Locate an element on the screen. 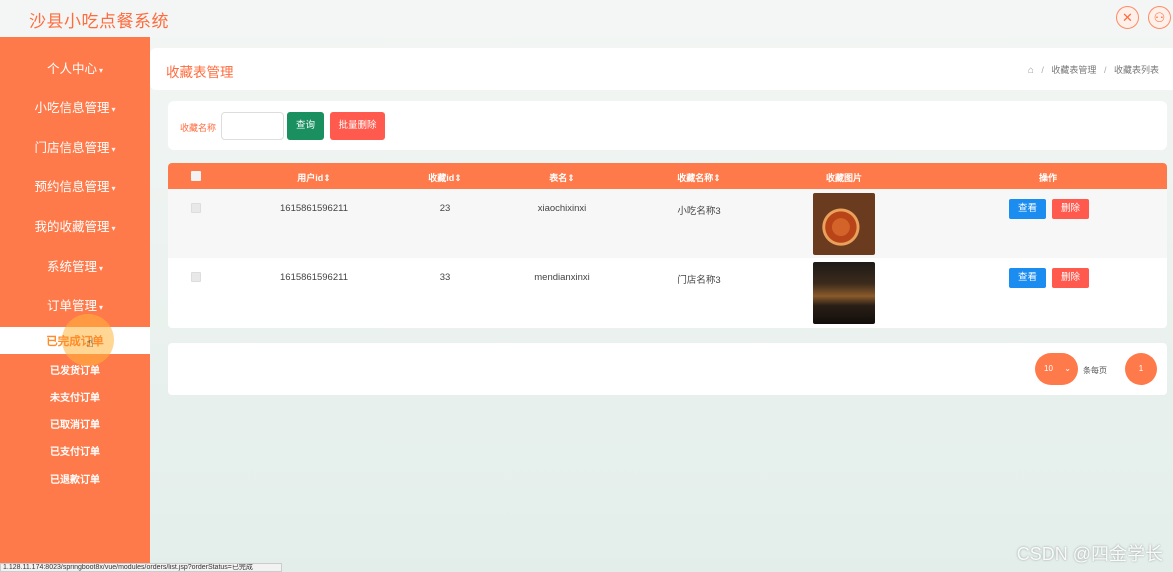  submenu-item-label: 已完成订单 is located at coordinates (75, 342).